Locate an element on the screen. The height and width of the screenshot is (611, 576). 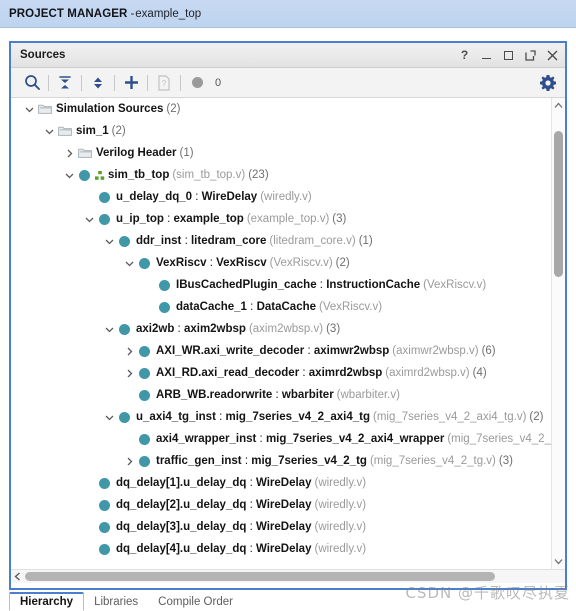
tree-node-file: (example_top.v) is located at coordinates (288, 219).